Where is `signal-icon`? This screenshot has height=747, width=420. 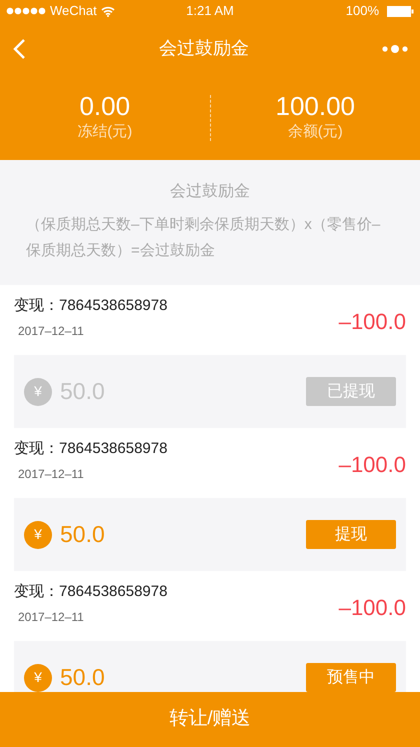
signal-icon is located at coordinates (26, 11).